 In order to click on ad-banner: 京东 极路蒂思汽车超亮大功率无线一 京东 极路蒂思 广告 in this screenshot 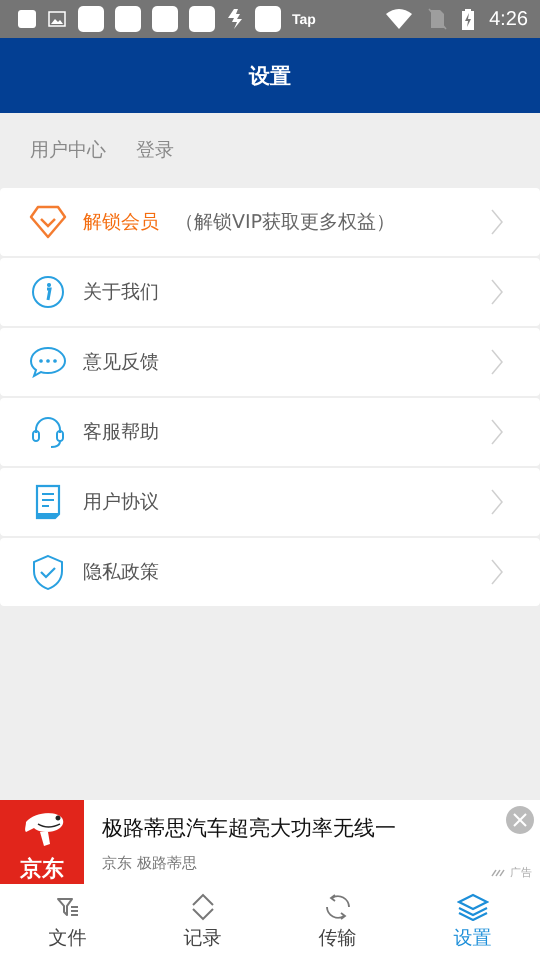, I will do `click(270, 842)`.